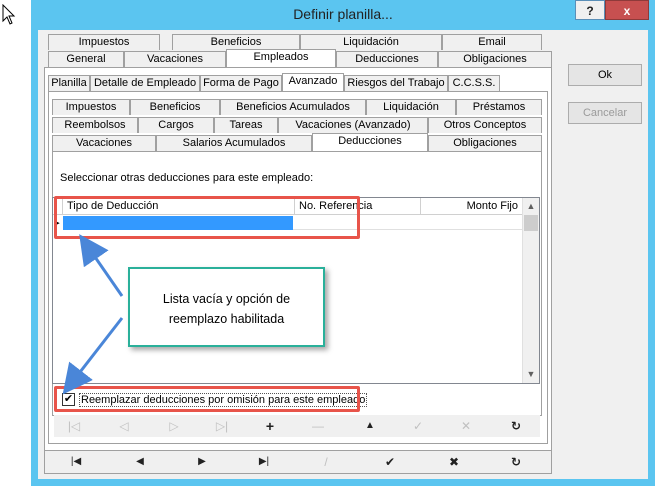  Describe the element at coordinates (531, 223) in the screenshot. I see `scroll-thumb` at that location.